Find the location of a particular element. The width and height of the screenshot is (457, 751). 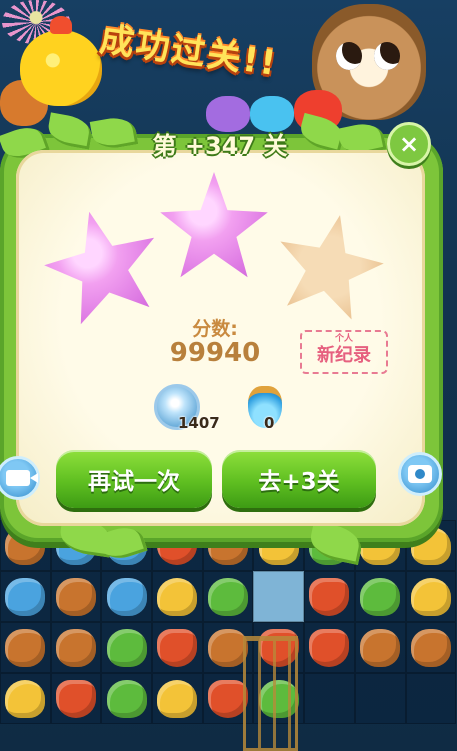

coin-count: 1407 is located at coordinates (199, 423).